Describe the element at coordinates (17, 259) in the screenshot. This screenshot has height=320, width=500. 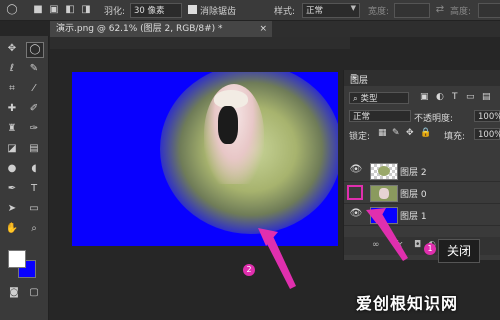
I see `foreground-color-swatch` at that location.